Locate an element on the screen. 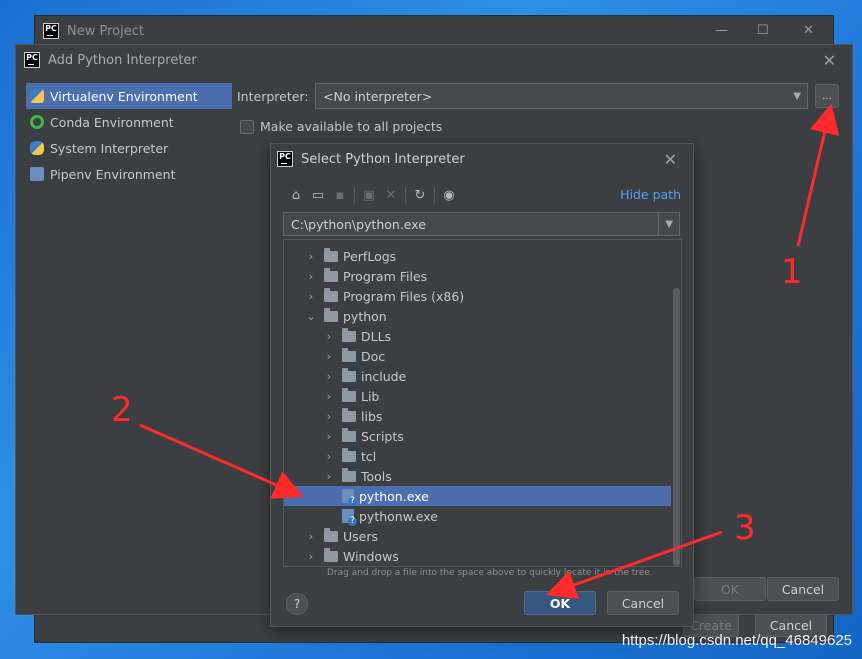 This screenshot has width=862, height=659. arrow-to-python-exe is located at coordinates (221, 461).